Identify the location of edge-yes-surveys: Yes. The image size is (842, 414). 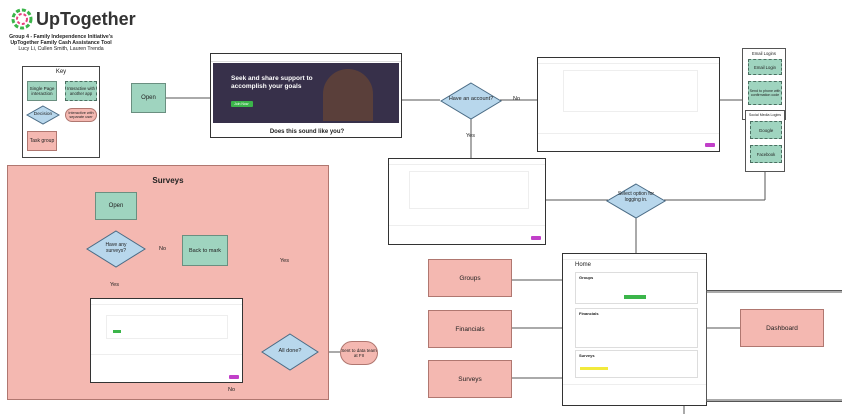
(114, 285).